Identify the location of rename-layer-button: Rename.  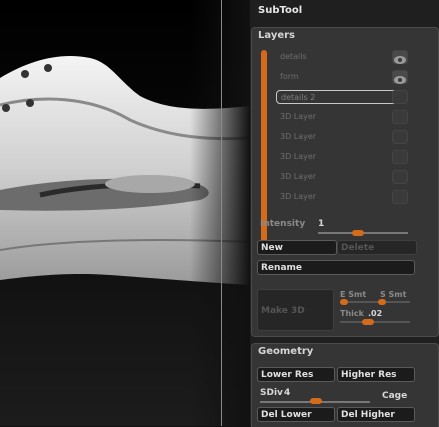
(336, 267).